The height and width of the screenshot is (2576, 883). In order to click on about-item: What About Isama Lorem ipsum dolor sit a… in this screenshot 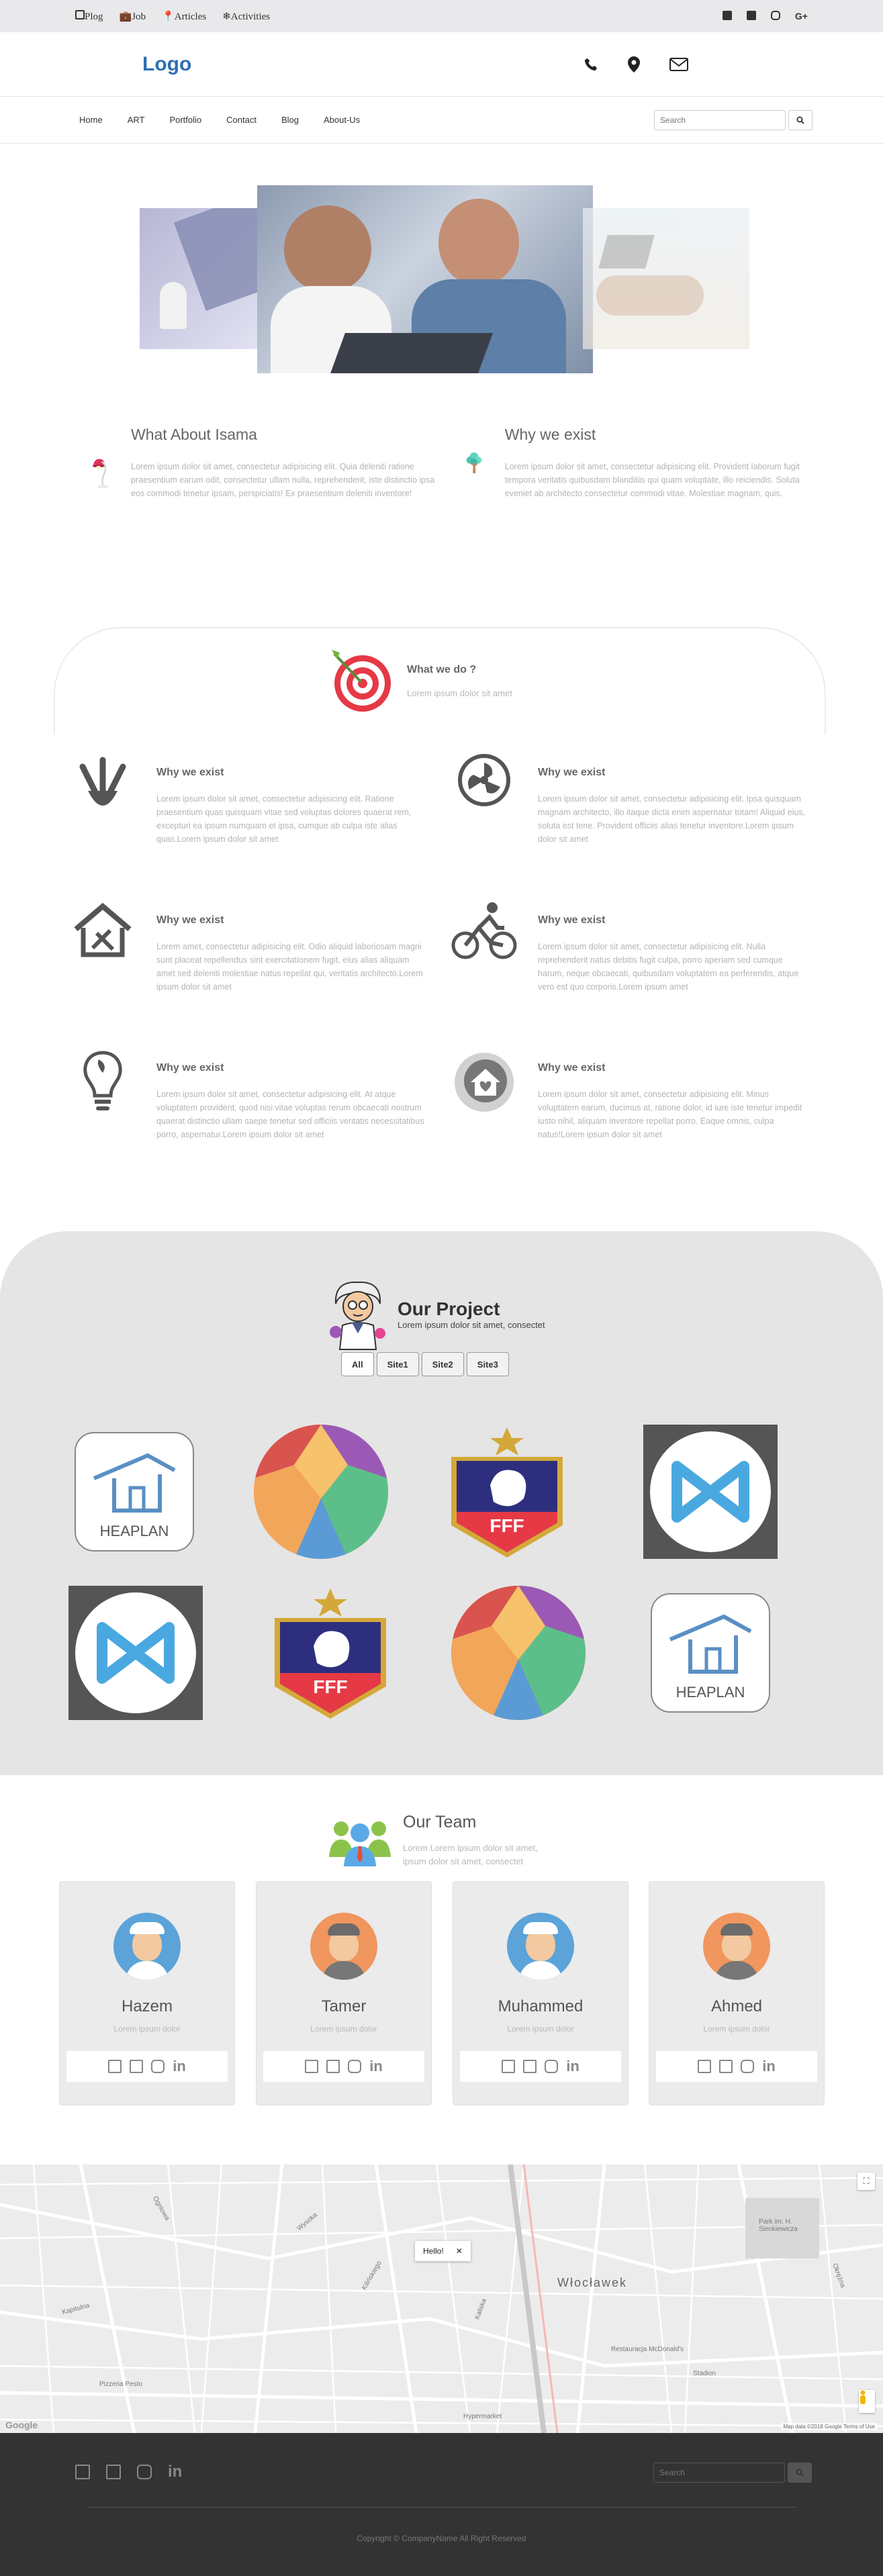, I will do `click(261, 473)`.